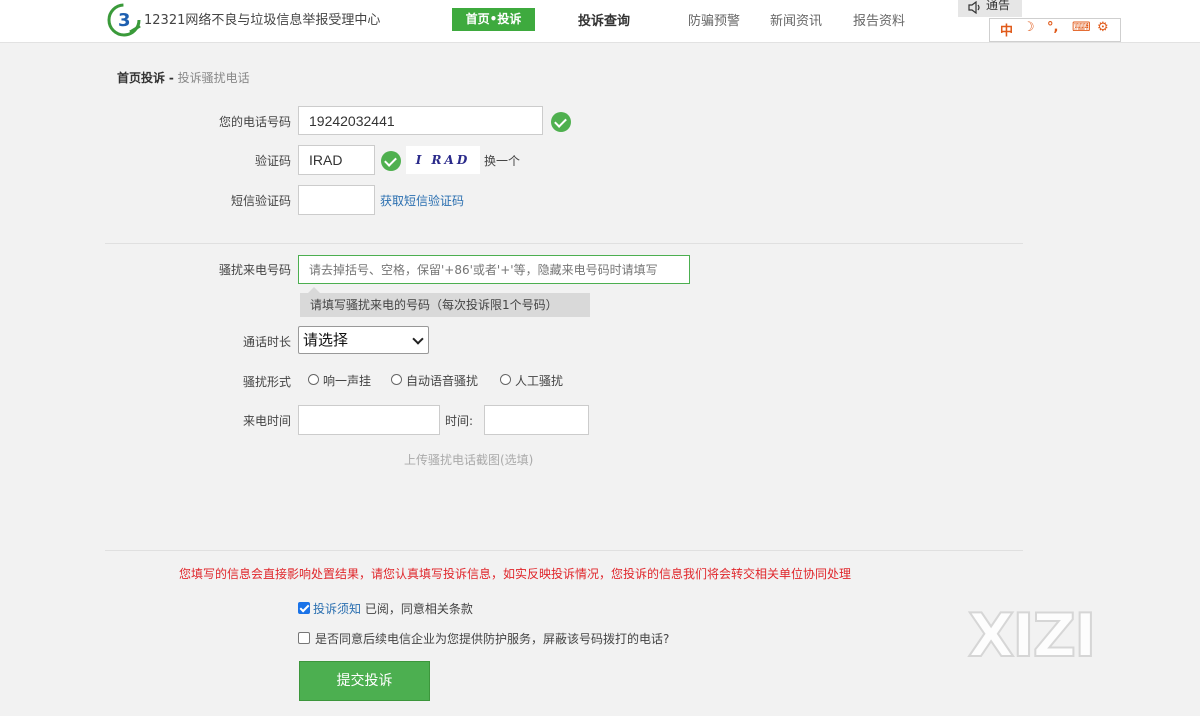 This screenshot has height=716, width=1200. Describe the element at coordinates (1103, 27) in the screenshot. I see `ime-settings-icon: ⚙` at that location.